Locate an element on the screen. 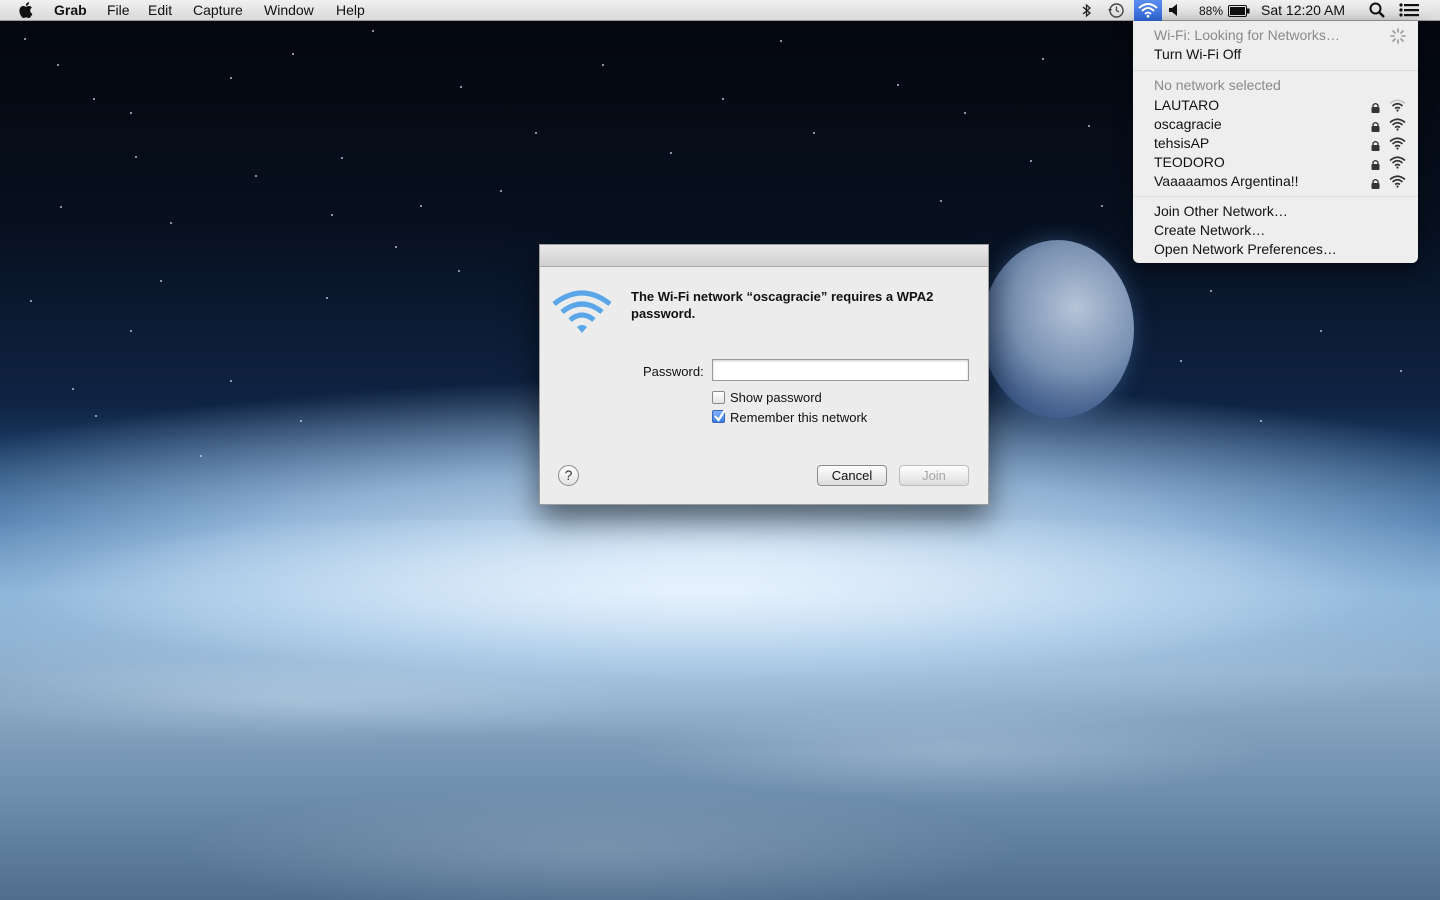 Image resolution: width=1440 pixels, height=900 pixels. apple-menu-icon is located at coordinates (27, 12).